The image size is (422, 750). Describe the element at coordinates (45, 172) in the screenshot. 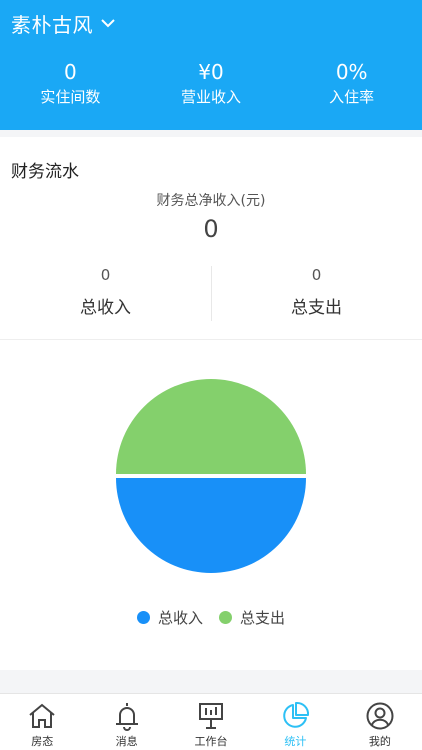

I see `section-title: 财务流水` at that location.